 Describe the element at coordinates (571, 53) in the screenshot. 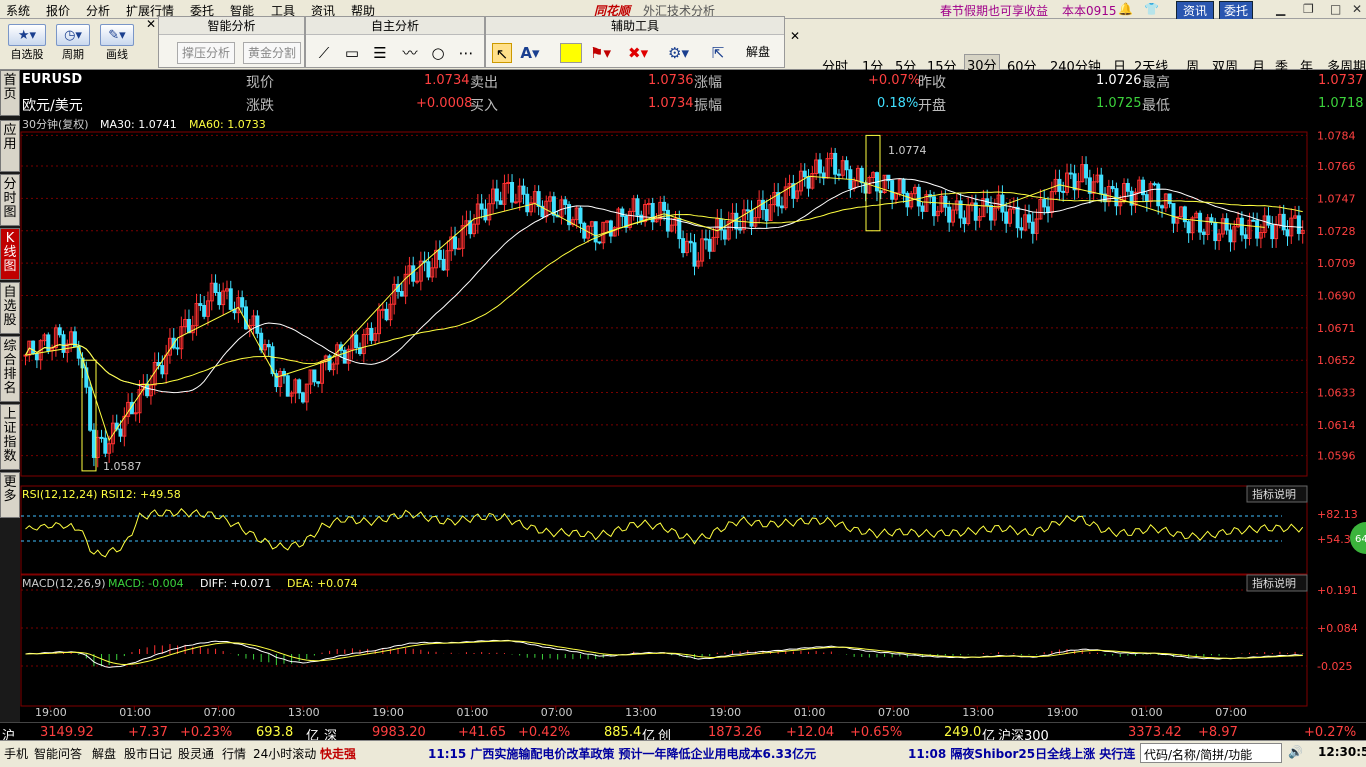

I see `color-picker-icon` at that location.